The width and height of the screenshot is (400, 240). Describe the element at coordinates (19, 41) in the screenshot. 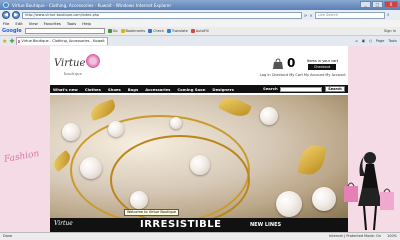

I see `favicon-icon` at that location.